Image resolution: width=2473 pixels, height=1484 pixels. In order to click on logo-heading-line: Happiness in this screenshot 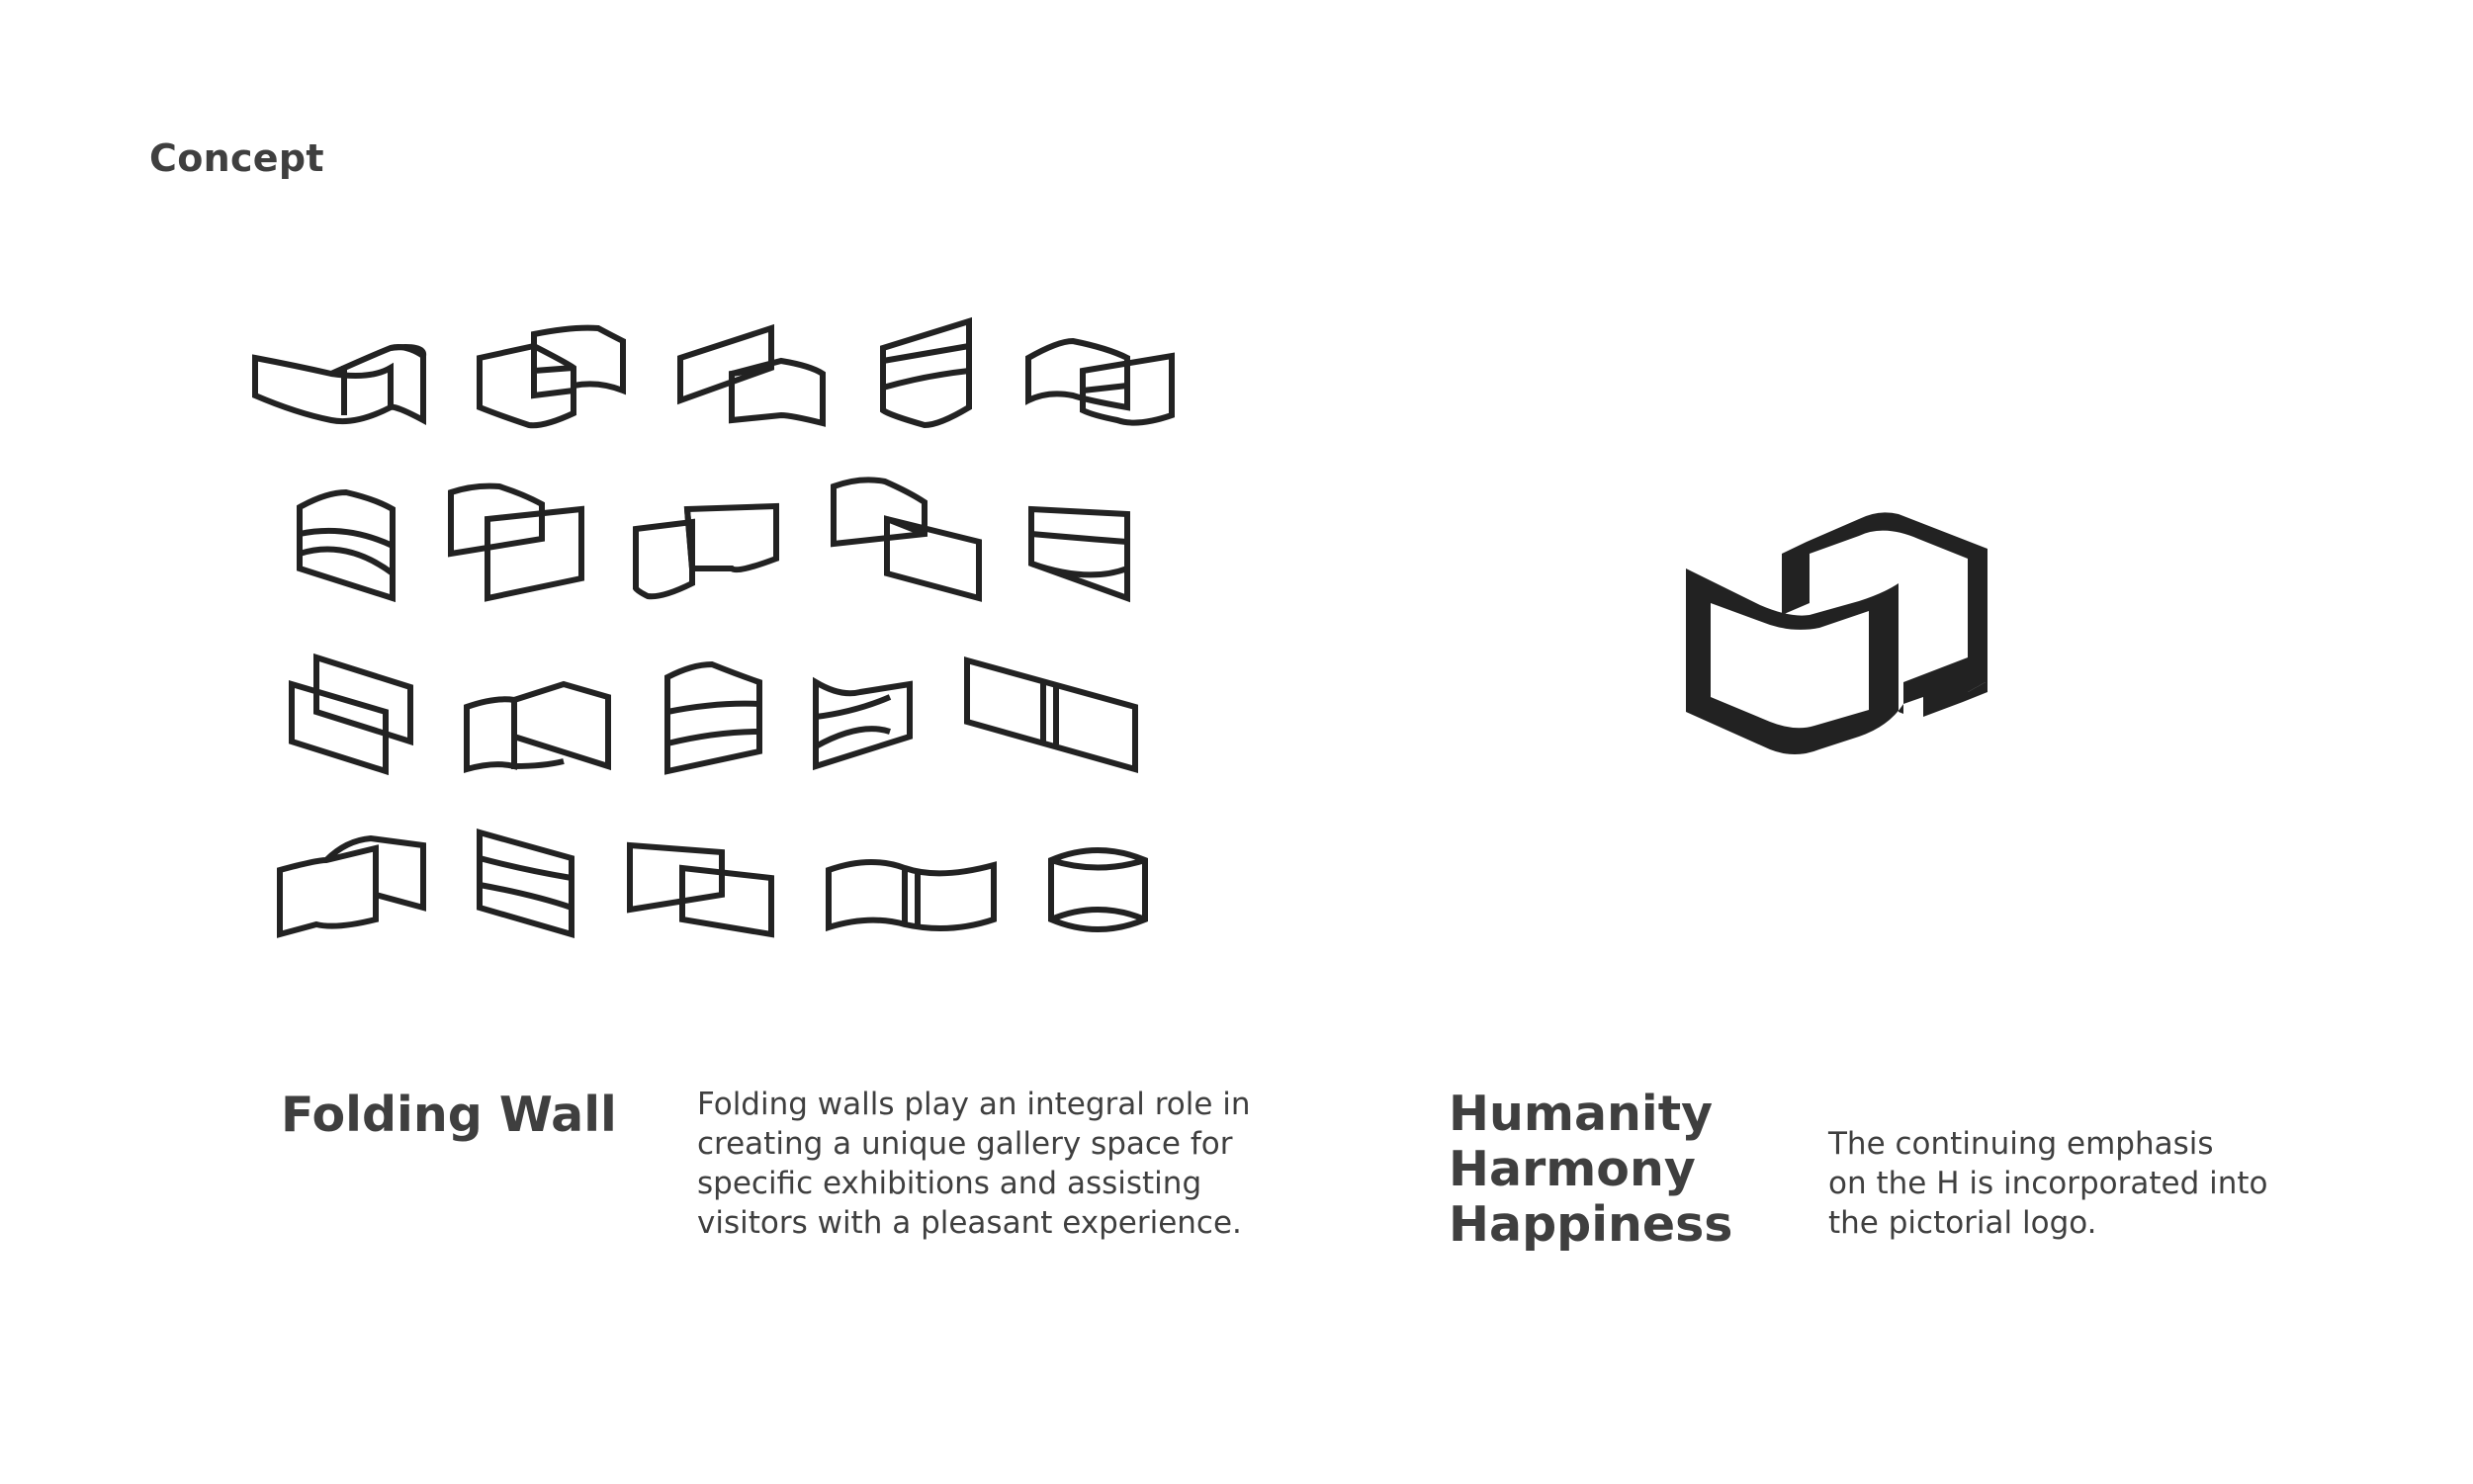, I will do `click(1591, 1224)`.